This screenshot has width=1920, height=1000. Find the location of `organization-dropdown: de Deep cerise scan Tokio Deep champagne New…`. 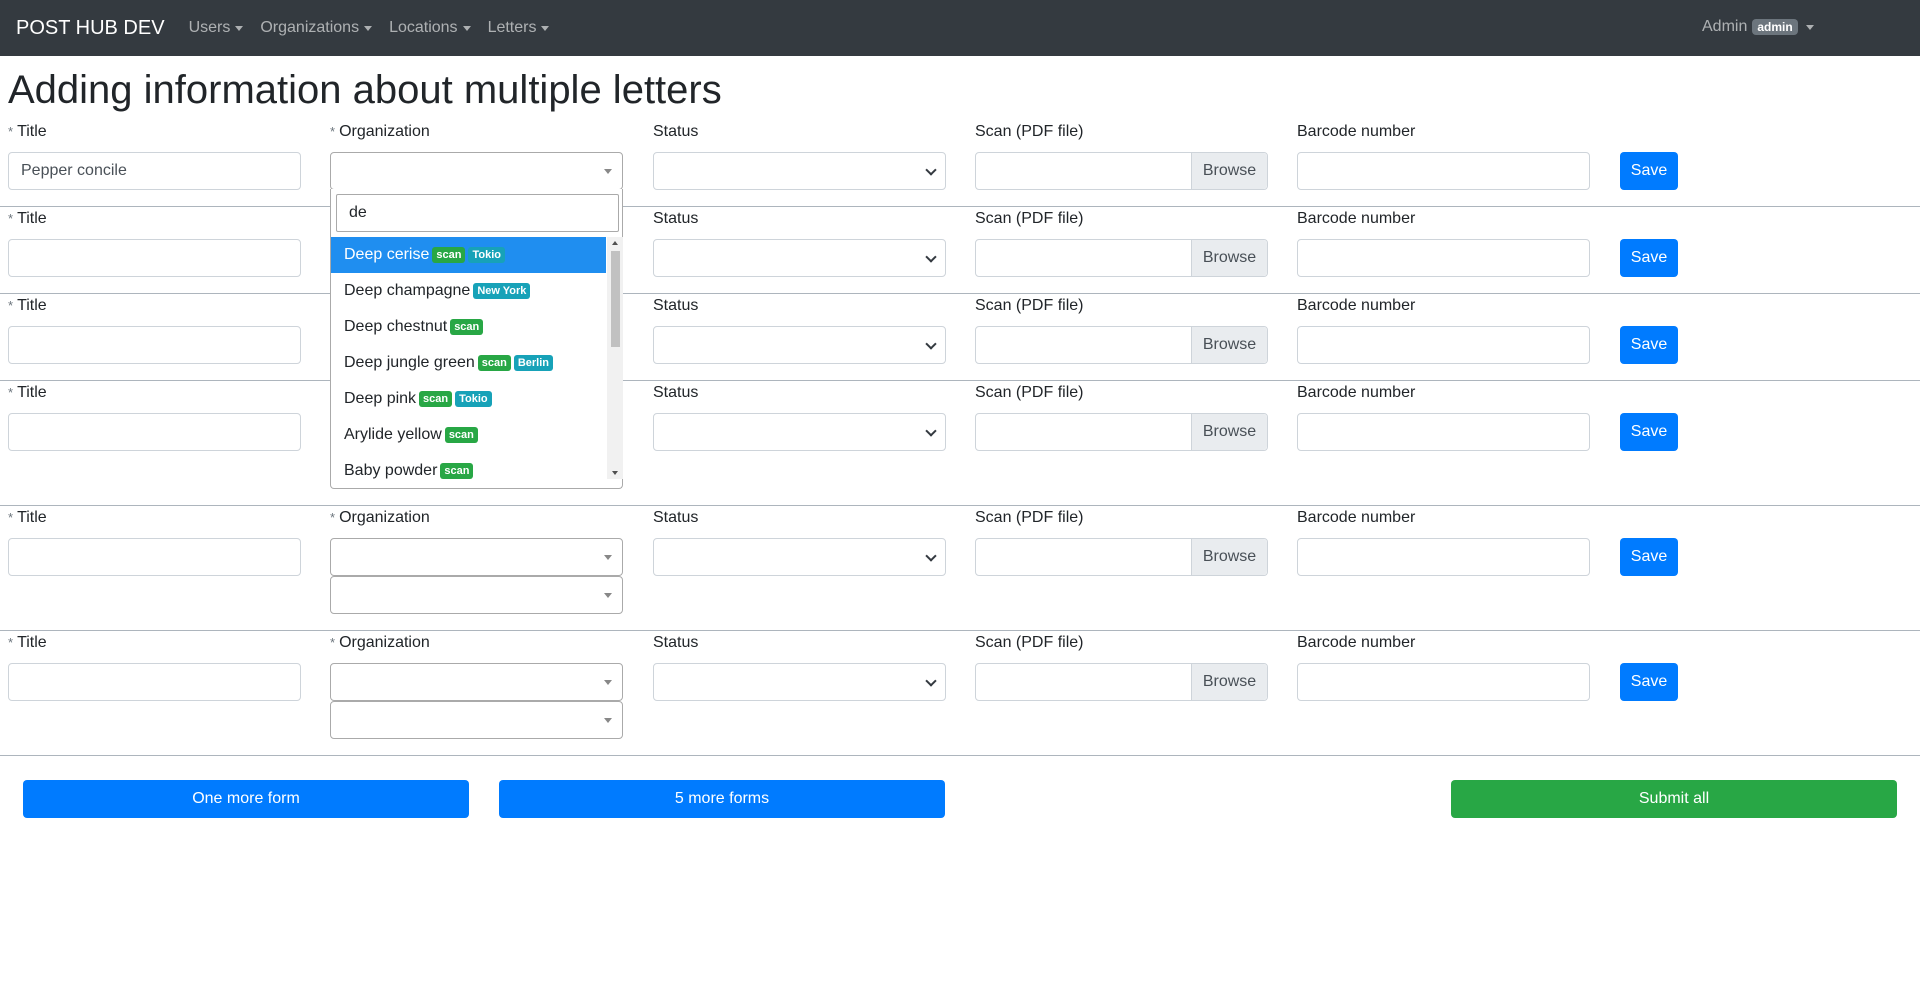

organization-dropdown: de Deep cerise scan Tokio Deep champagne New… is located at coordinates (476, 339).